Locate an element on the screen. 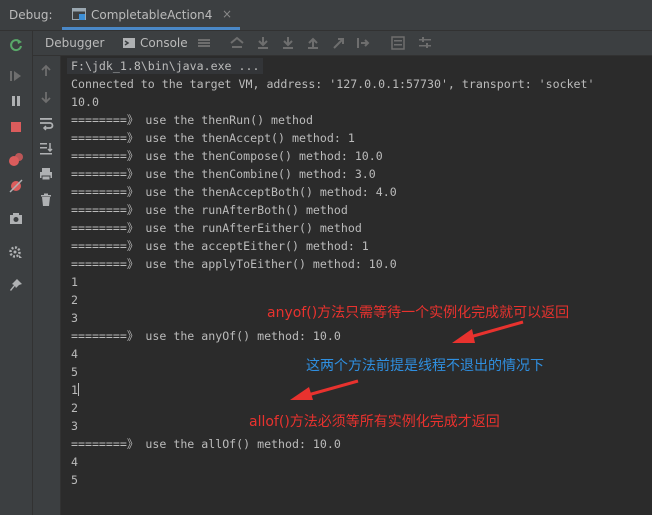  run-to-cursor-icon is located at coordinates (363, 43).